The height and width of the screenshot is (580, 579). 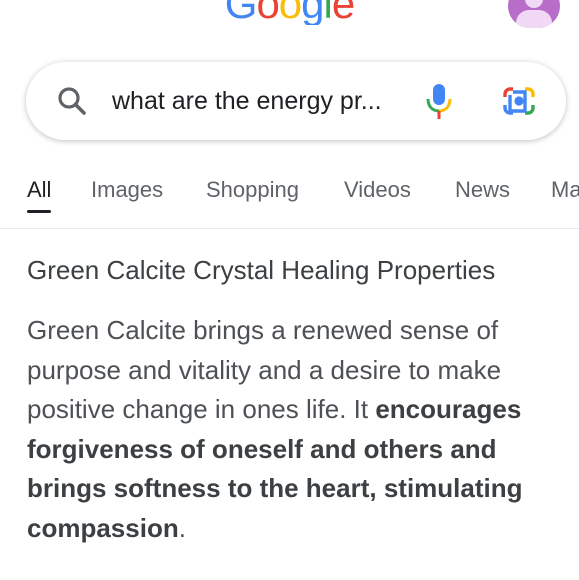 What do you see at coordinates (534, 4) in the screenshot?
I see `avatar-head-shape` at bounding box center [534, 4].